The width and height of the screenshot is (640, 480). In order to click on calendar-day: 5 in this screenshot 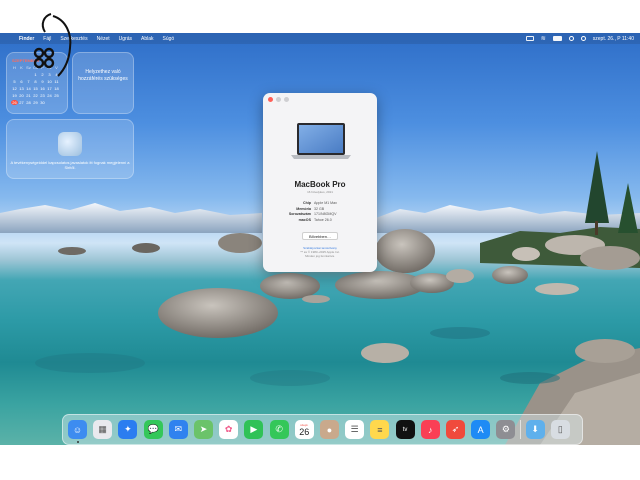, I will do `click(14, 81)`.